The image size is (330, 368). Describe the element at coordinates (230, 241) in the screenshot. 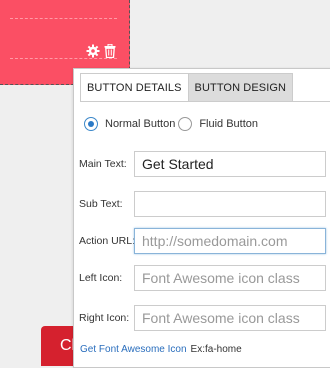

I see `action-url-input` at that location.